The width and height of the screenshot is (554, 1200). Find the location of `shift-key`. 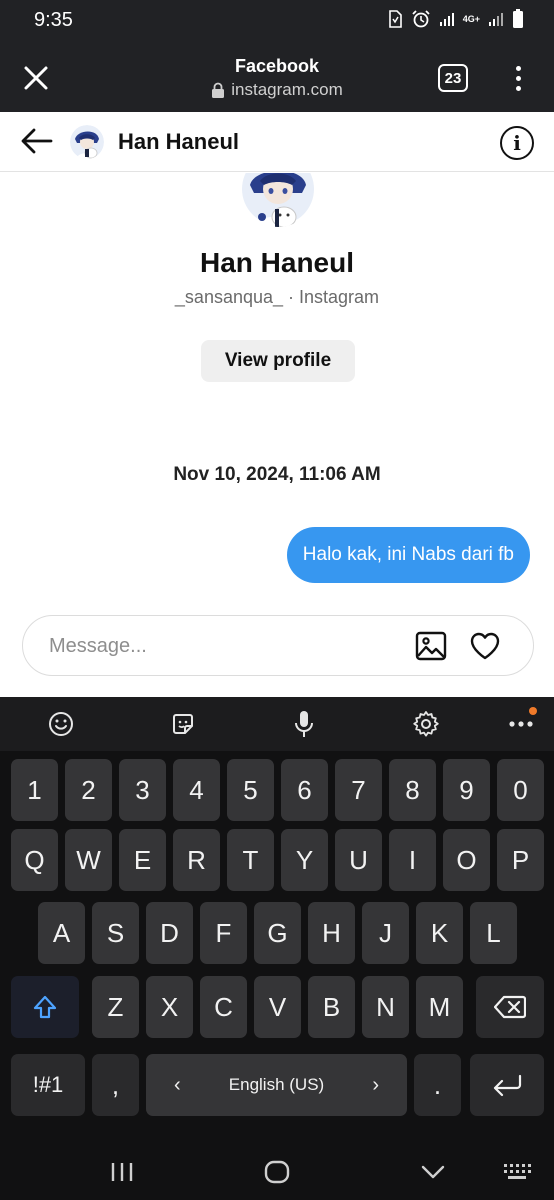

shift-key is located at coordinates (45, 1007).